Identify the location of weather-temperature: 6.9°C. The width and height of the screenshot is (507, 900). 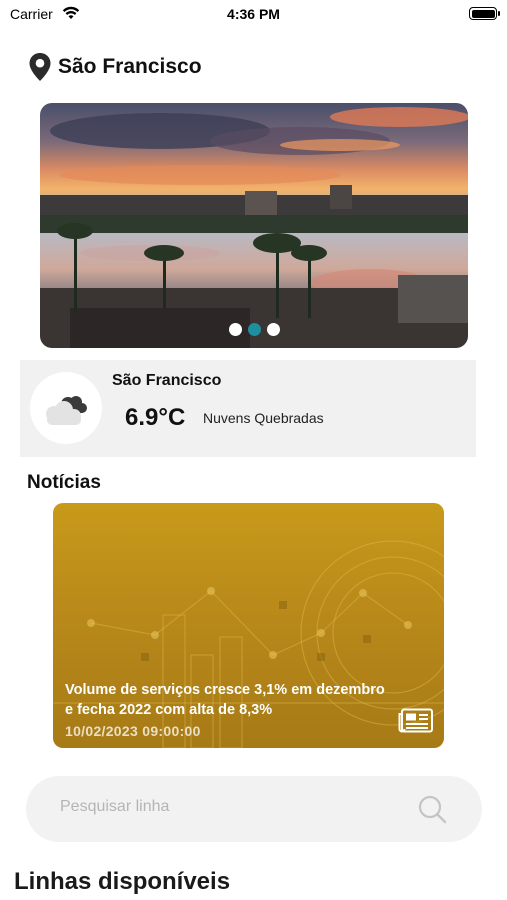
(155, 417).